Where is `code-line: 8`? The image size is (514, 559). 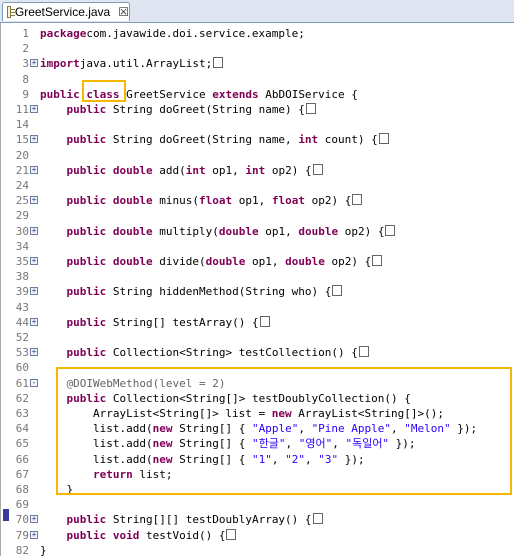 code-line: 8 is located at coordinates (257, 80).